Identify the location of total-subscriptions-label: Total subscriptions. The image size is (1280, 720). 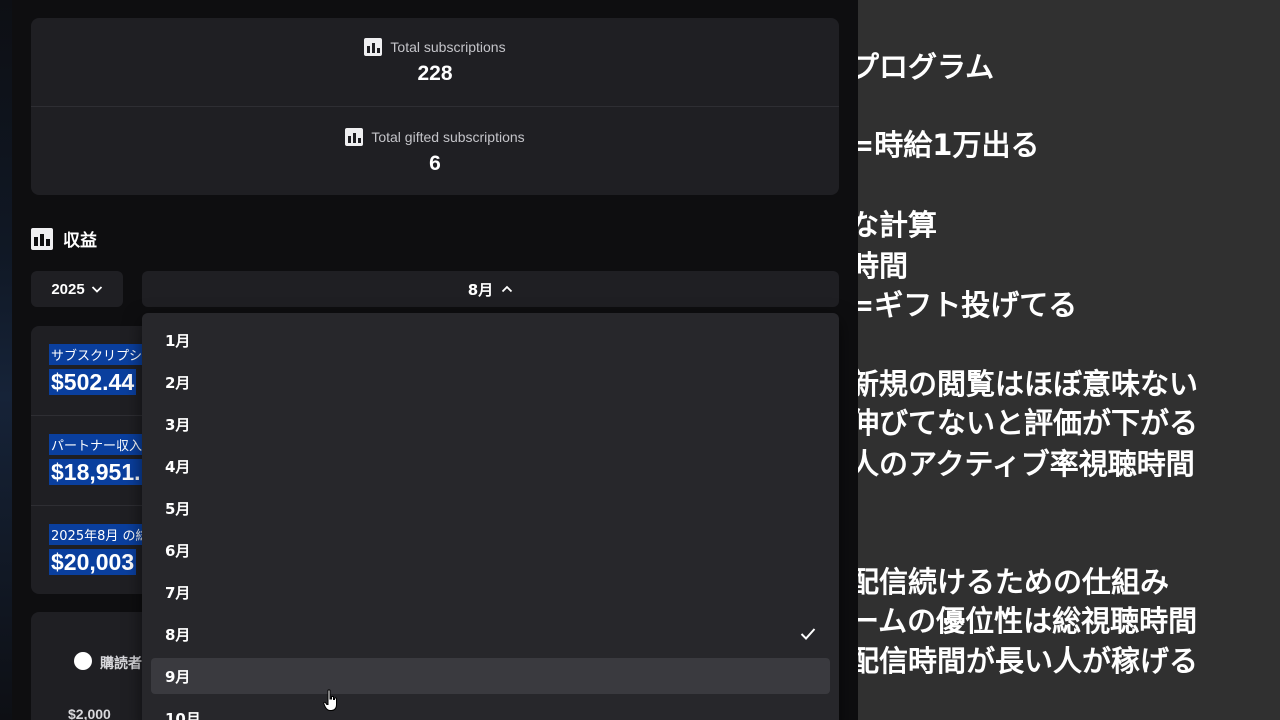
(448, 47).